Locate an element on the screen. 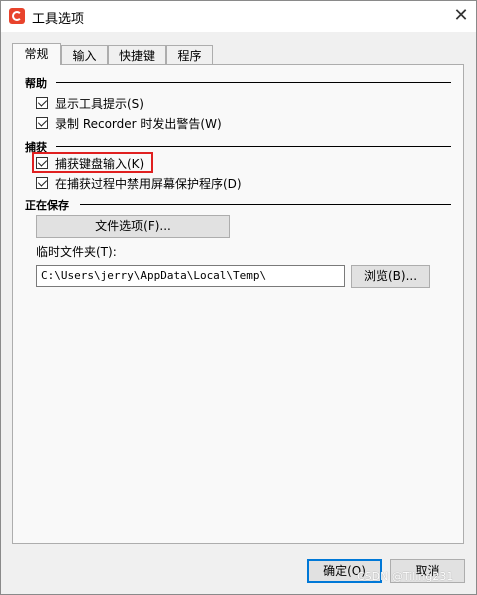 This screenshot has height=595, width=477. saving-section-divider is located at coordinates (265, 204).